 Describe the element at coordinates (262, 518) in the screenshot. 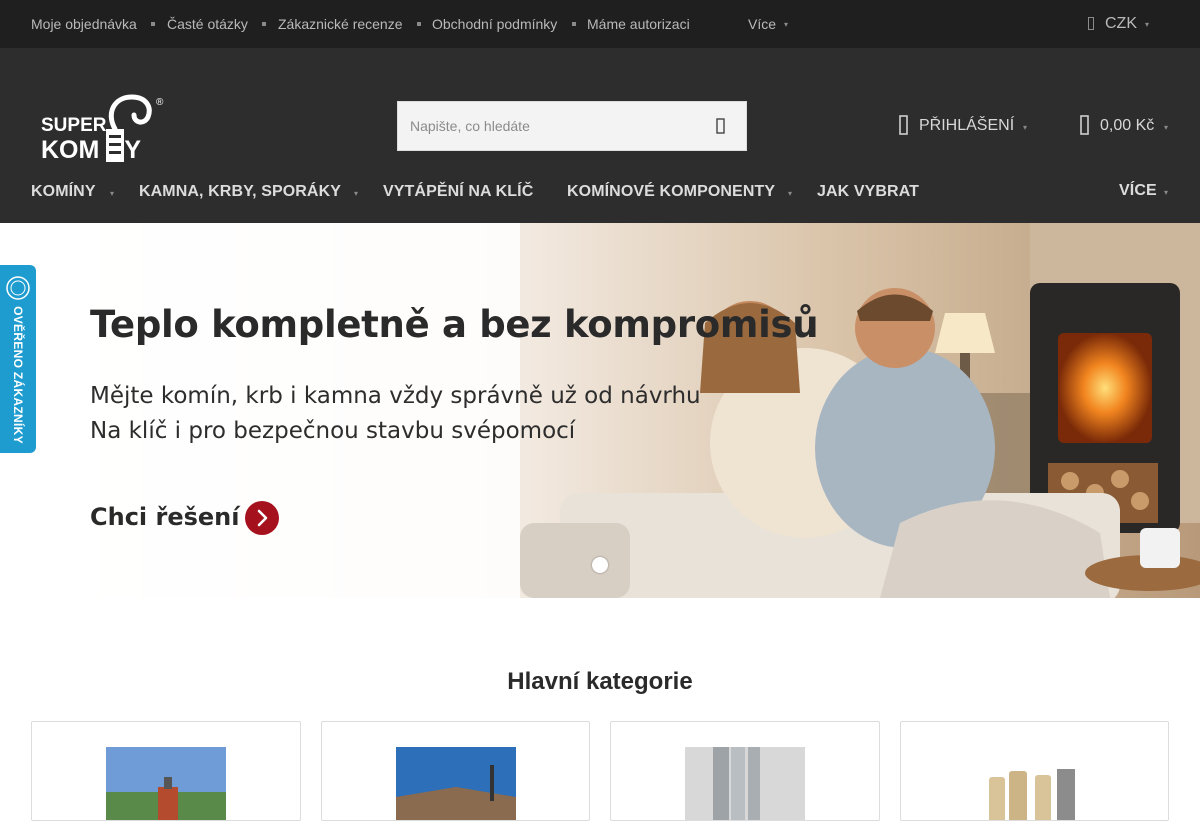

I see `arrow-right-icon` at that location.